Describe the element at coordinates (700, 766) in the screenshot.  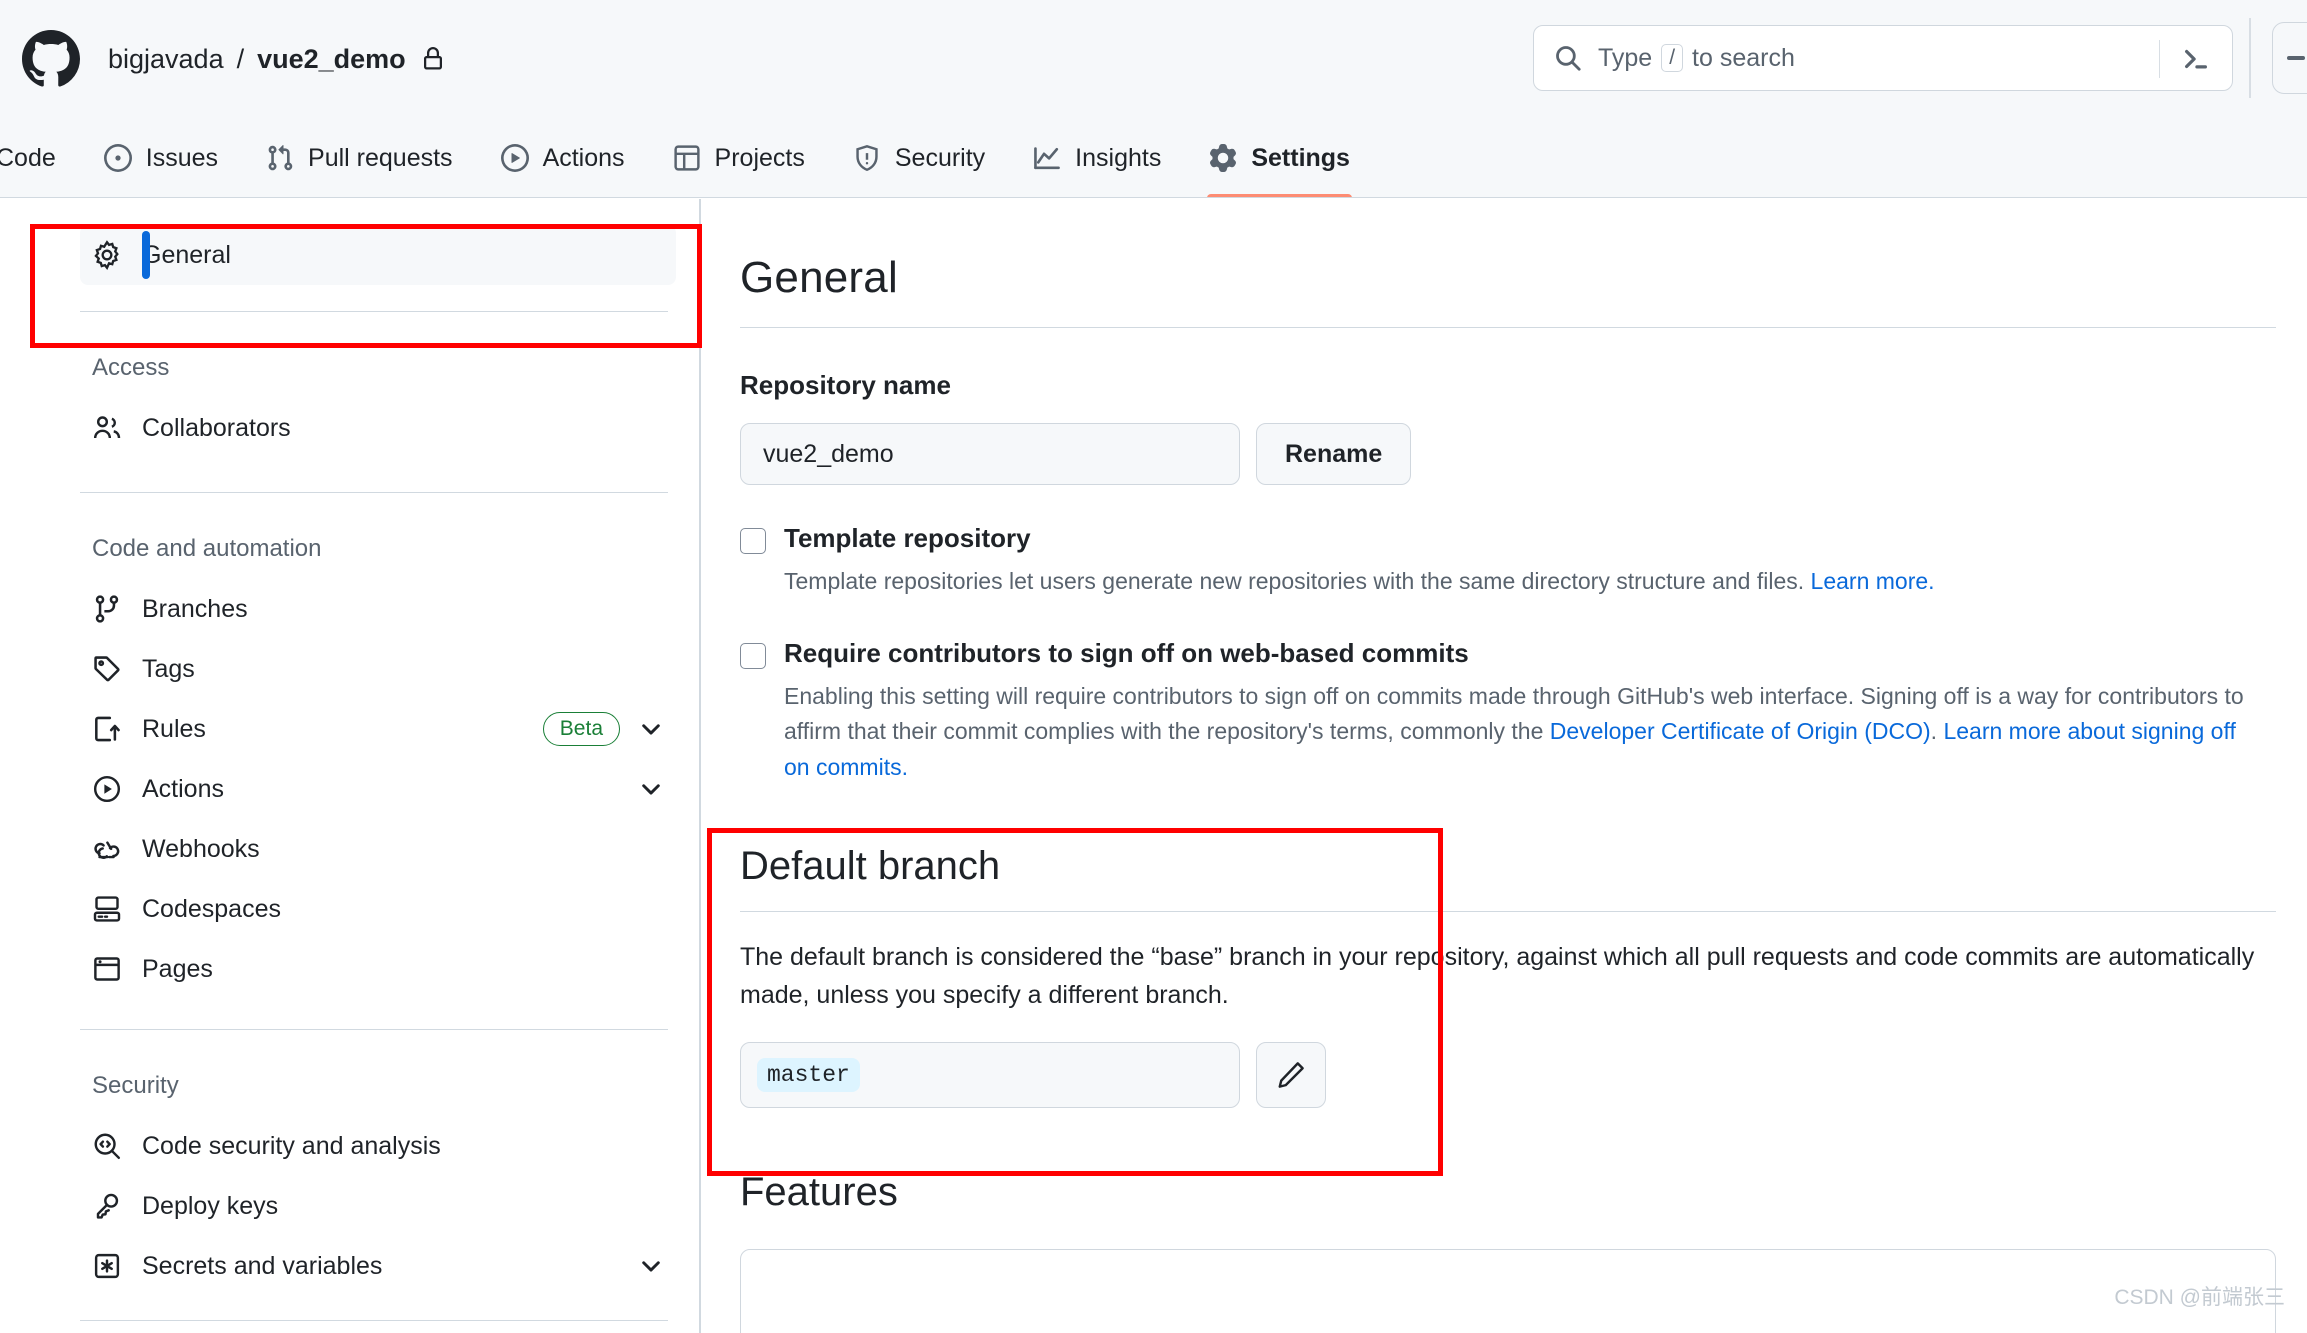
I see `sidebar-scroll-edge` at that location.